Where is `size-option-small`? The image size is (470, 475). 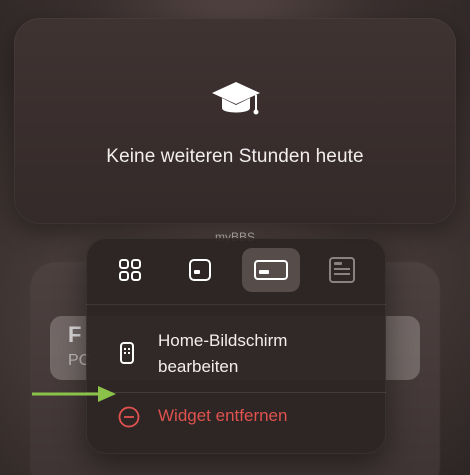
size-option-small is located at coordinates (200, 270).